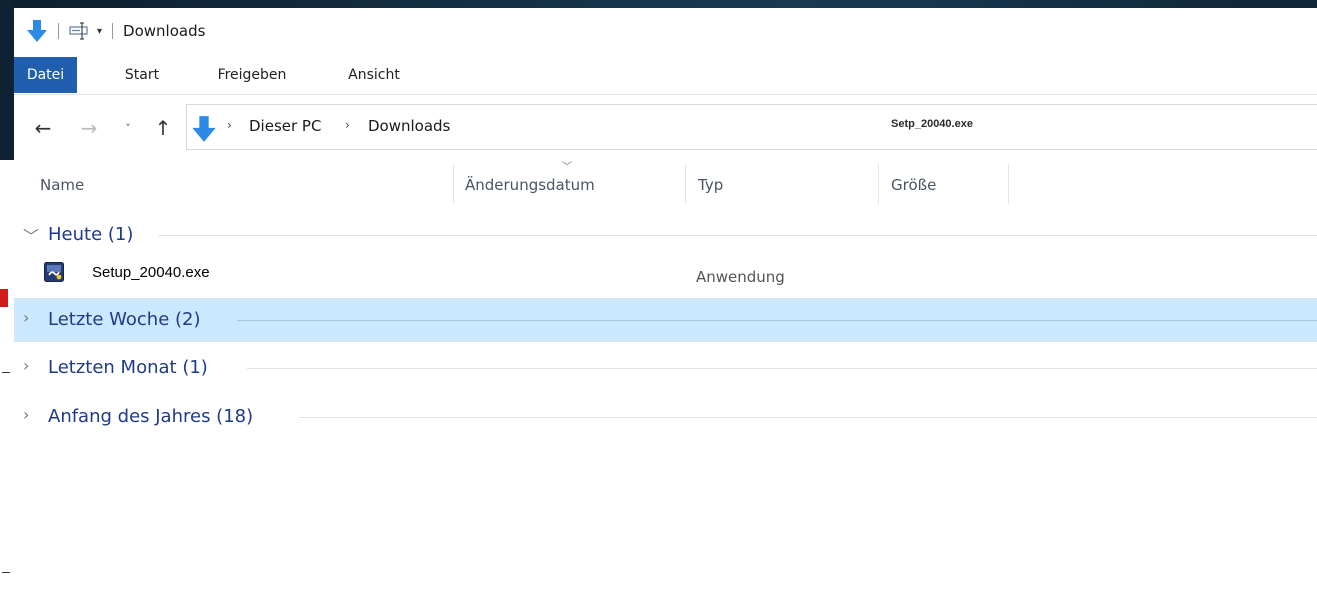 The width and height of the screenshot is (1317, 598). I want to click on up-arrow-icon: ↑, so click(163, 128).